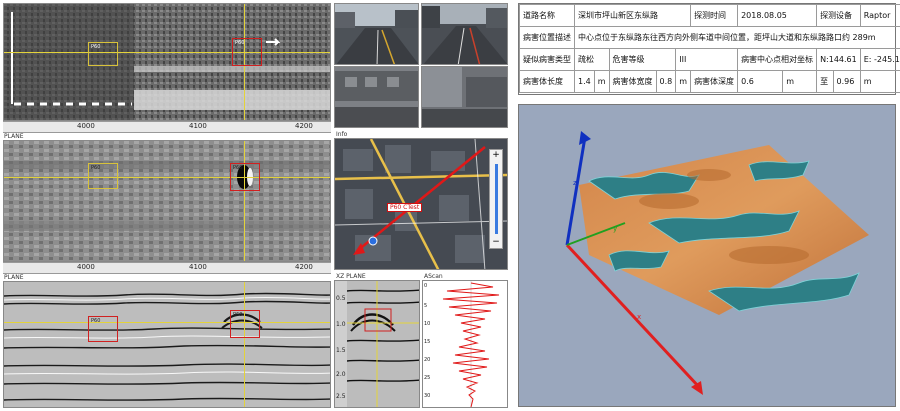 The width and height of the screenshot is (900, 411). I want to click on ascan-tick: 0, so click(426, 286).